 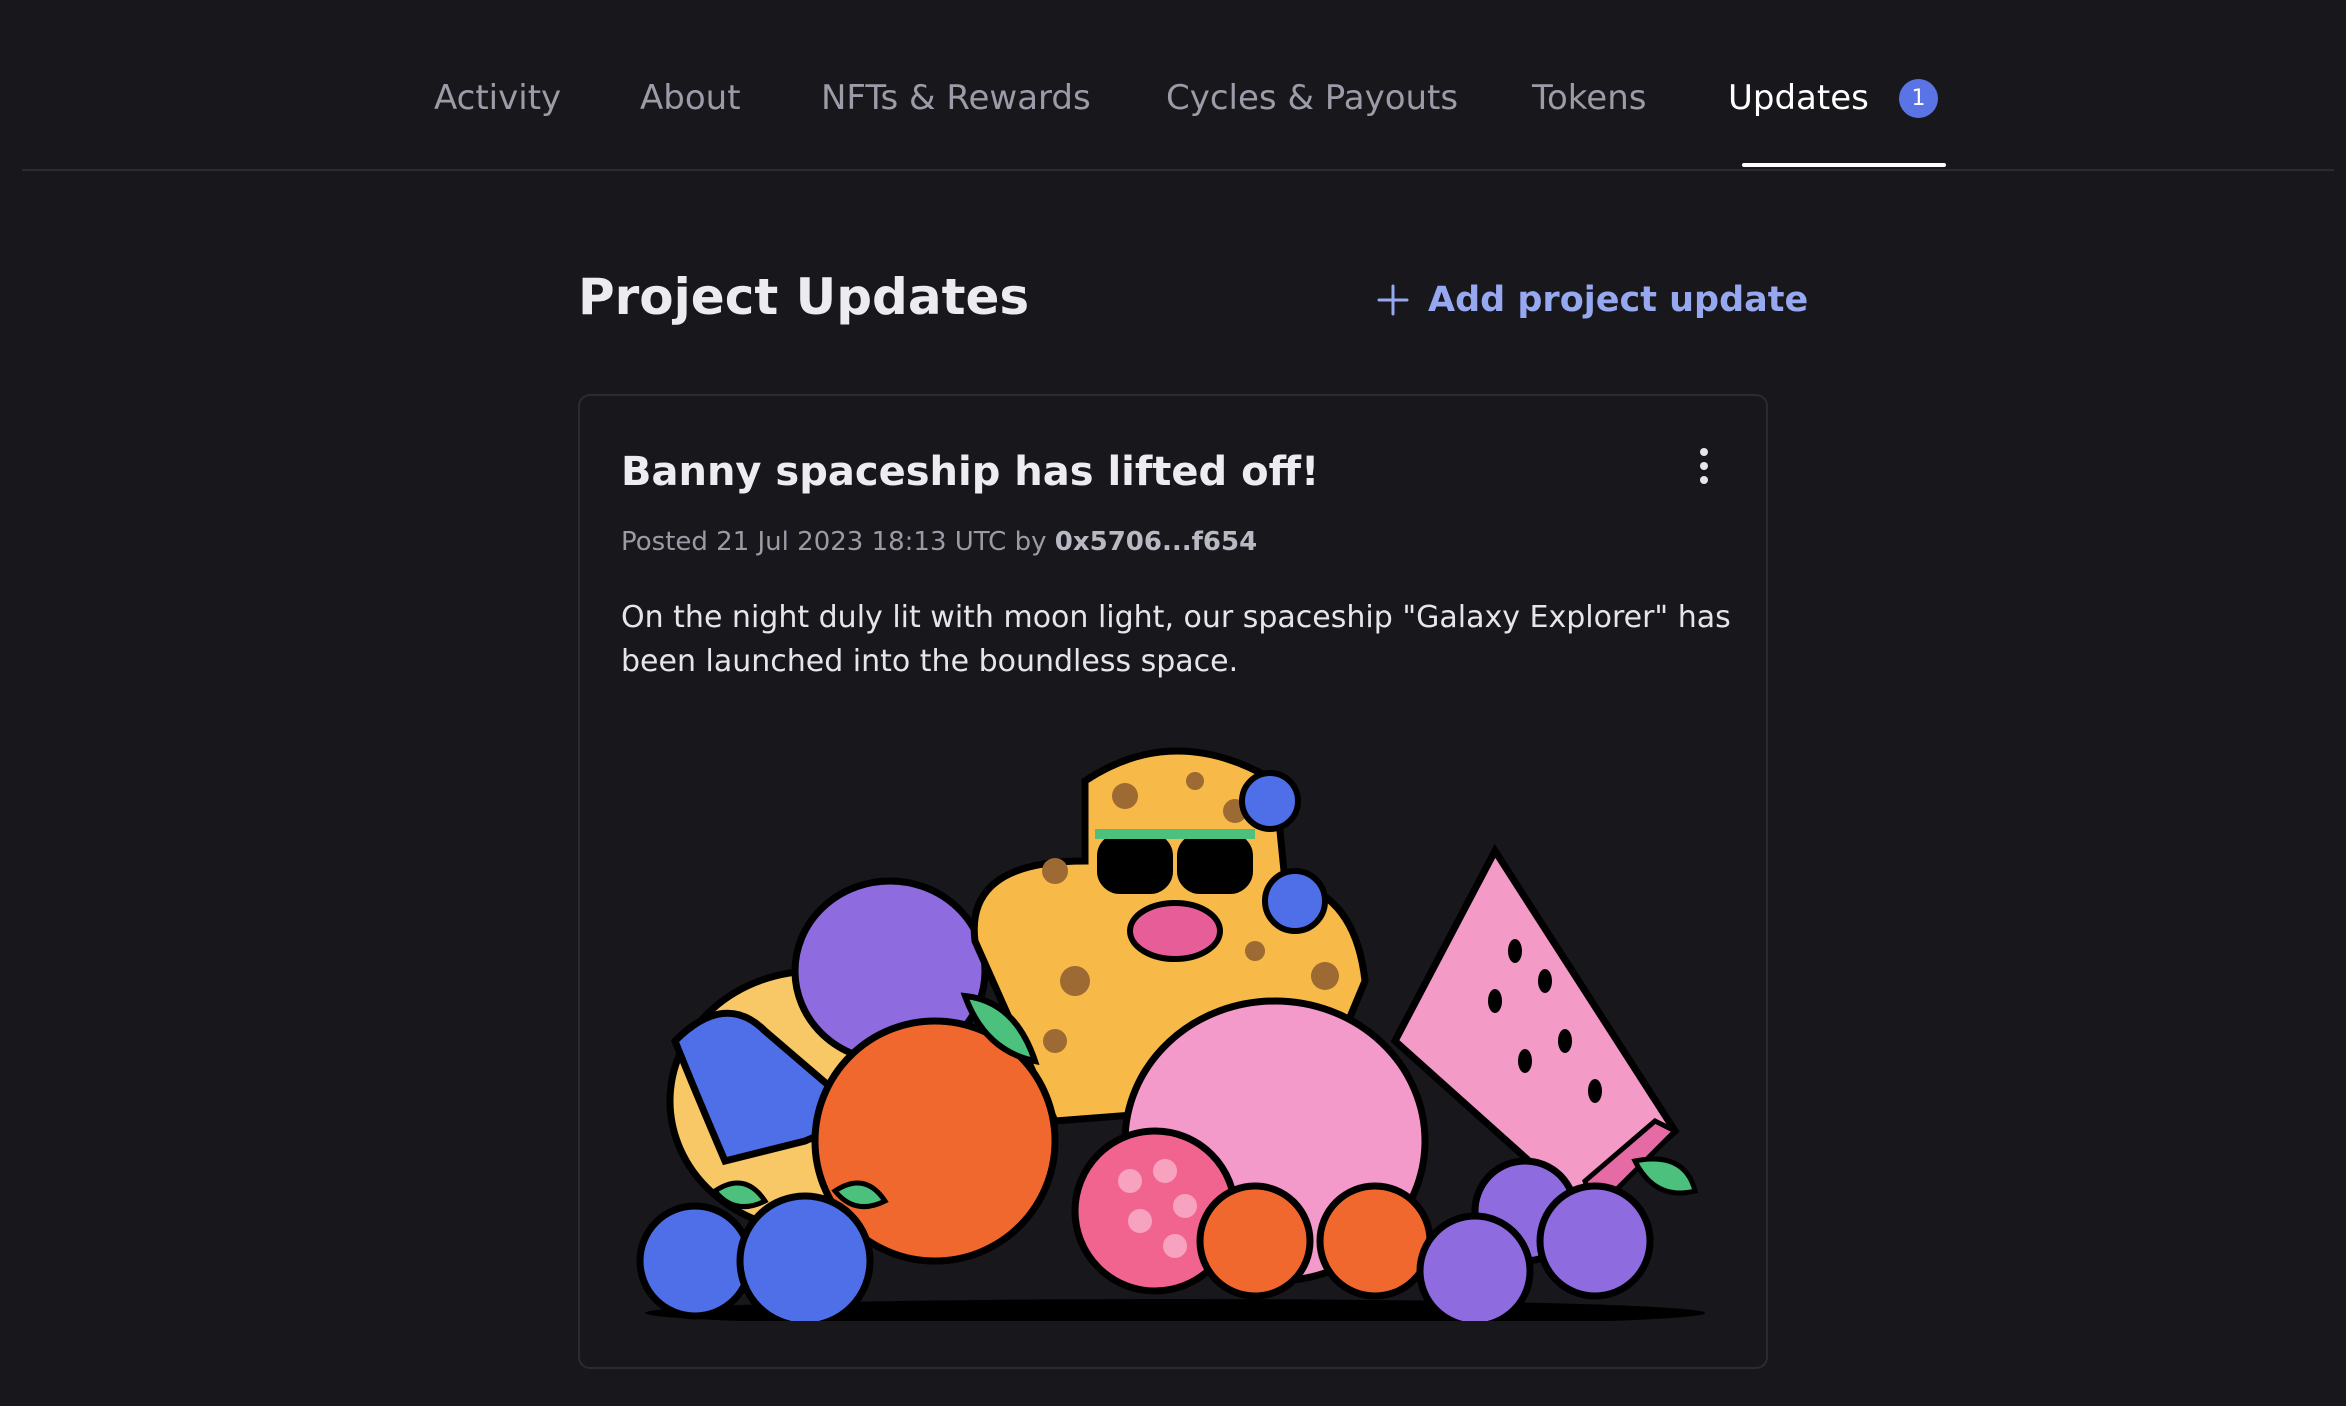 I want to click on update-title: Banny spaceship has lifted off!, so click(x=970, y=472).